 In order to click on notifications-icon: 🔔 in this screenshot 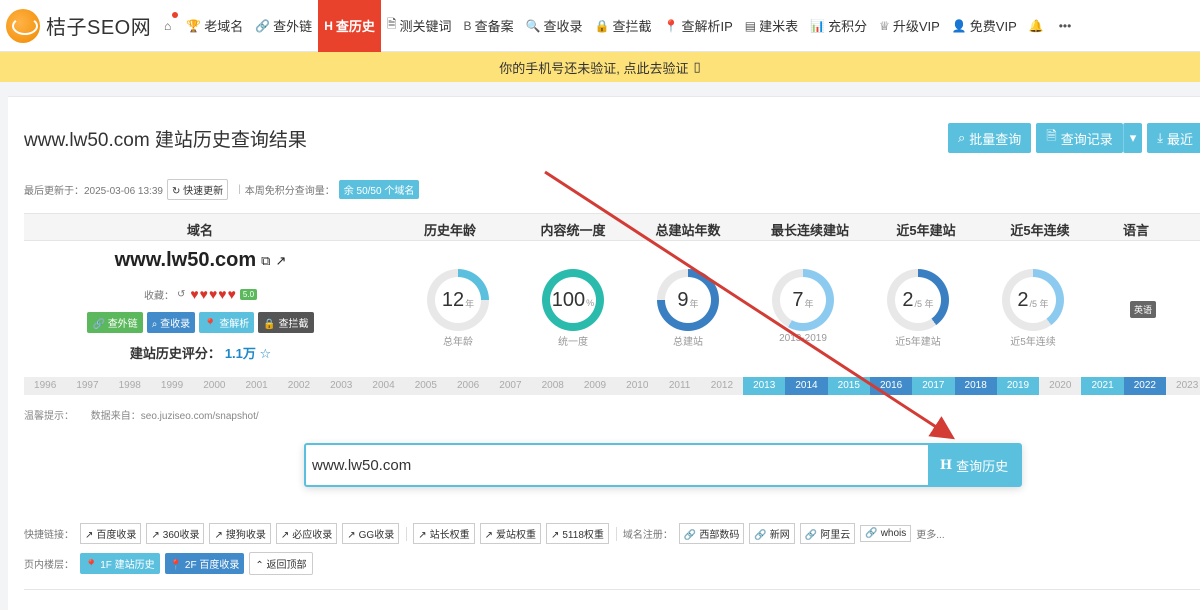, I will do `click(1036, 25)`.